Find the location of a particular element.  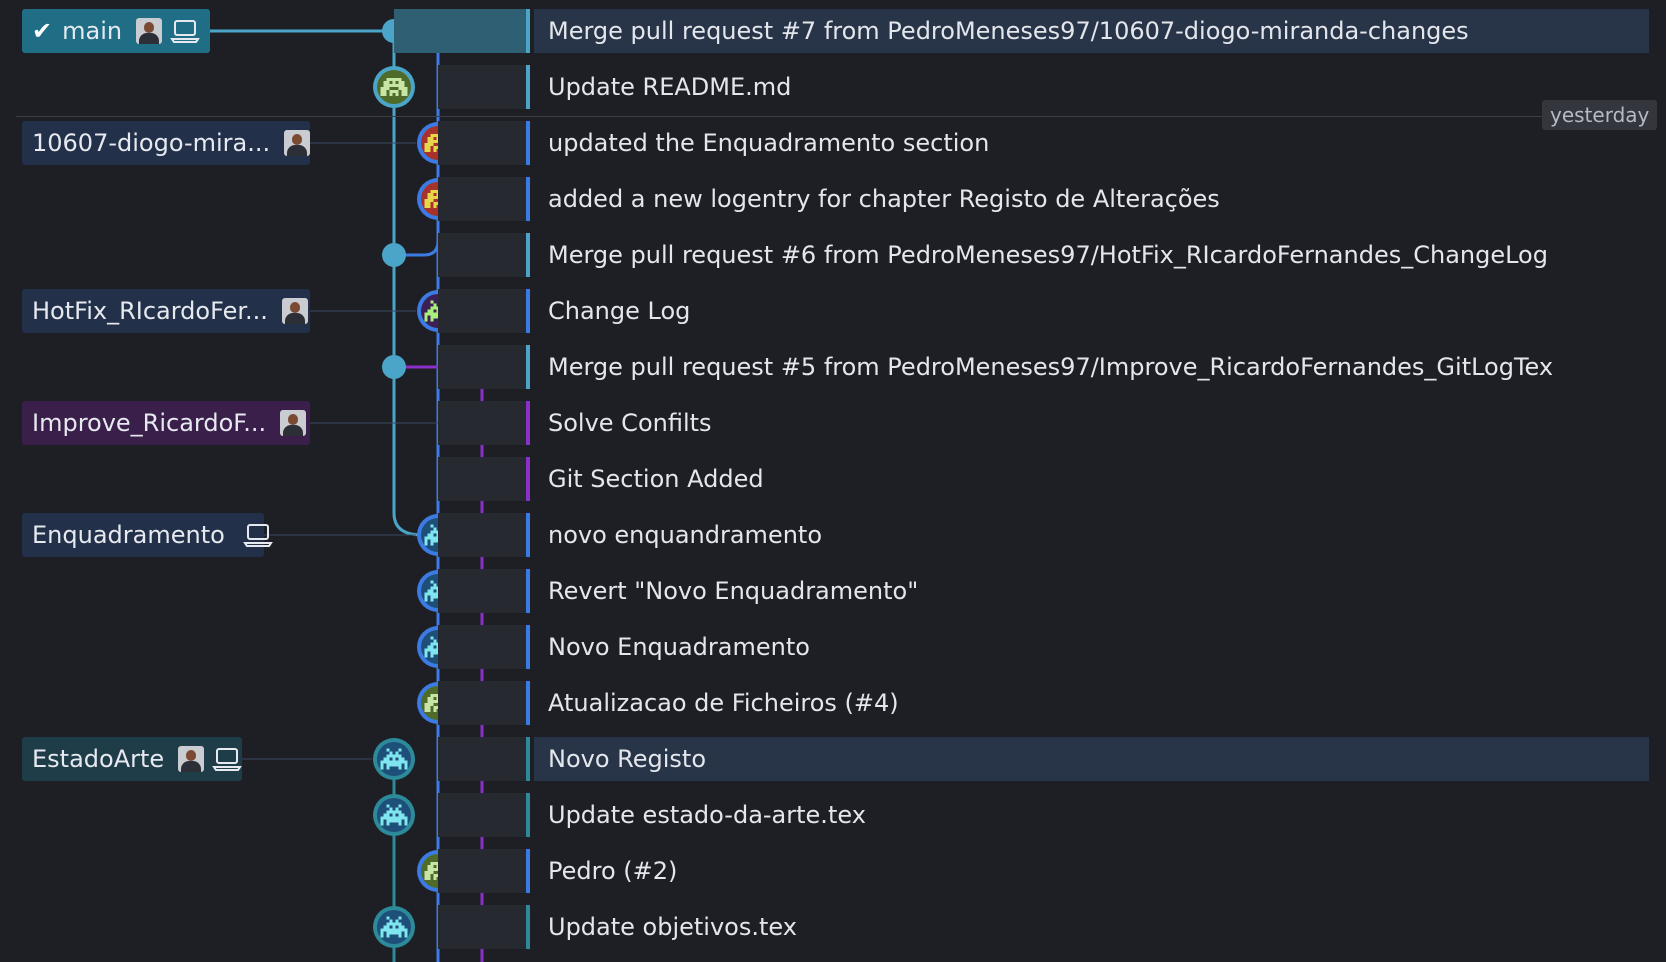

commit-message: Solve Confilts is located at coordinates (630, 423).